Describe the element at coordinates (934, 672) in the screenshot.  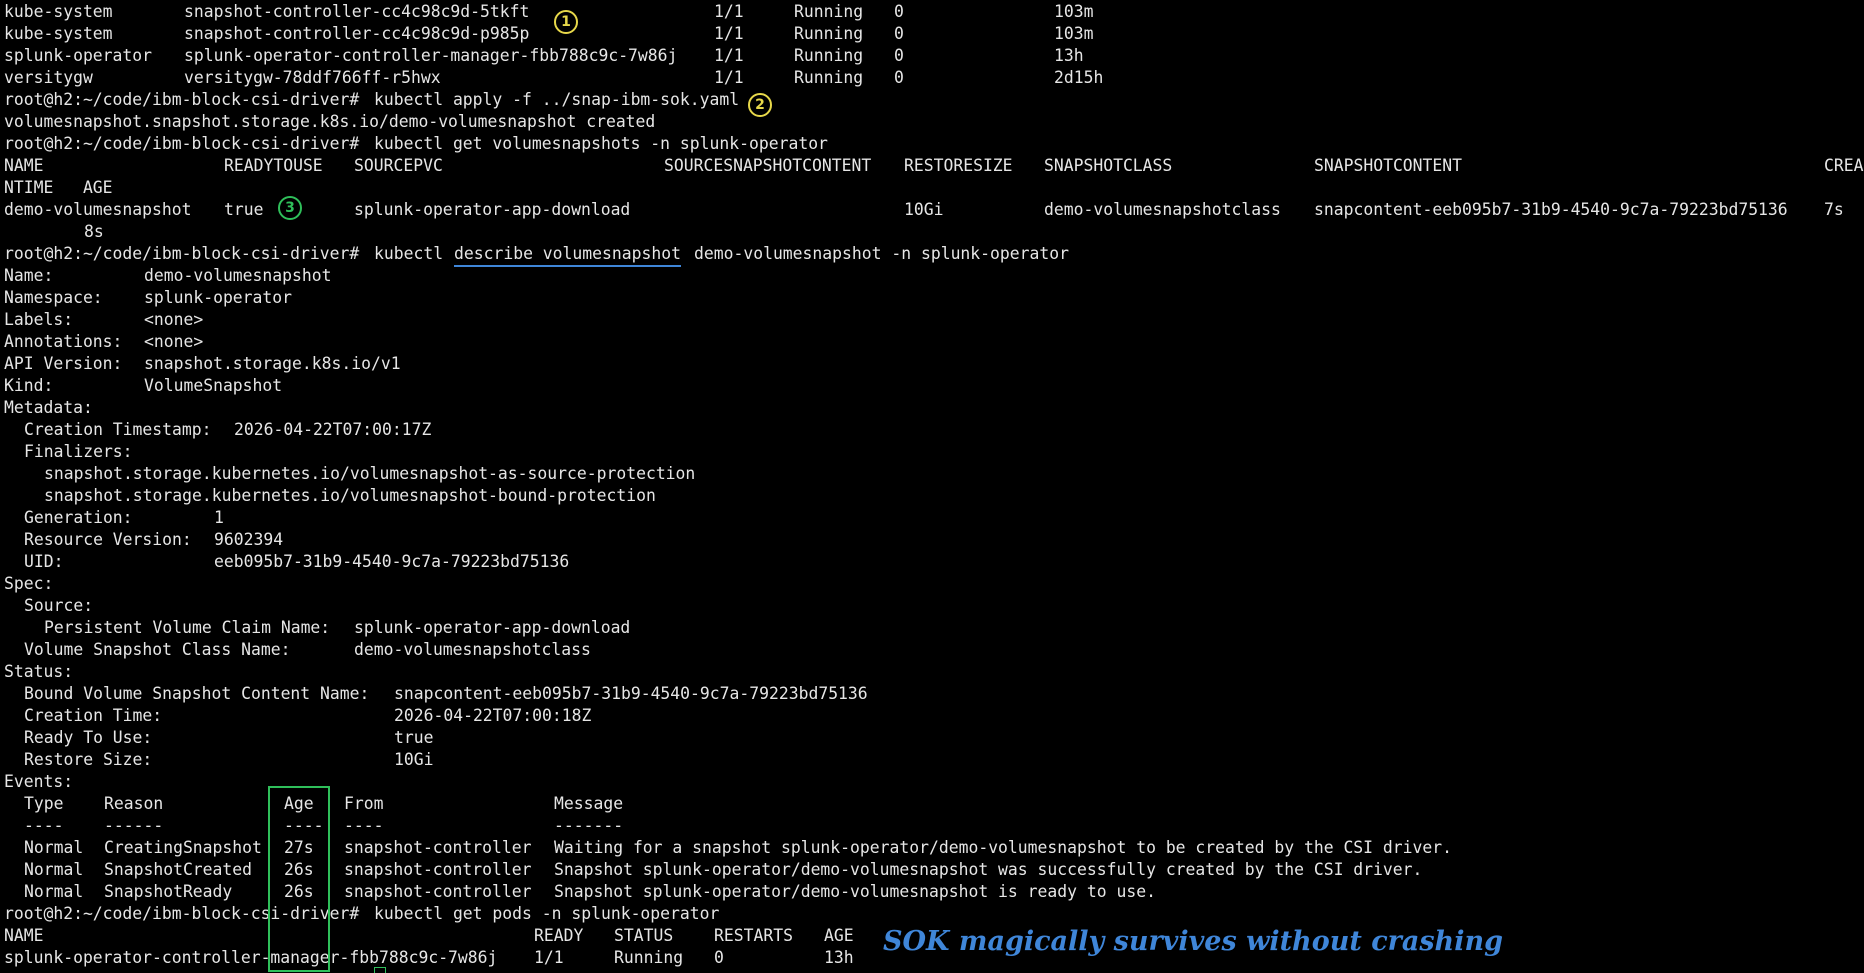
I see `describe-line: Status:` at that location.